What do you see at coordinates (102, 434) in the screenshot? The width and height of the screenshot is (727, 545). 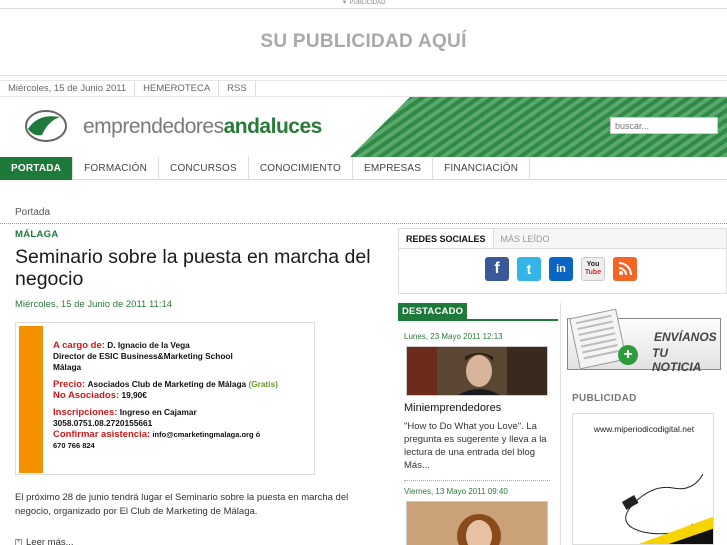 I see `poster-label: Confirmar asistencia:` at bounding box center [102, 434].